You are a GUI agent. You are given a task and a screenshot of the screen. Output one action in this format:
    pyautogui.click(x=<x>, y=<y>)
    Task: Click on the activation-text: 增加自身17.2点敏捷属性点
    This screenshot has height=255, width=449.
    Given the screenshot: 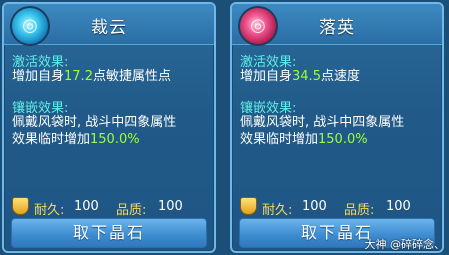 What is the action you would take?
    pyautogui.click(x=91, y=76)
    